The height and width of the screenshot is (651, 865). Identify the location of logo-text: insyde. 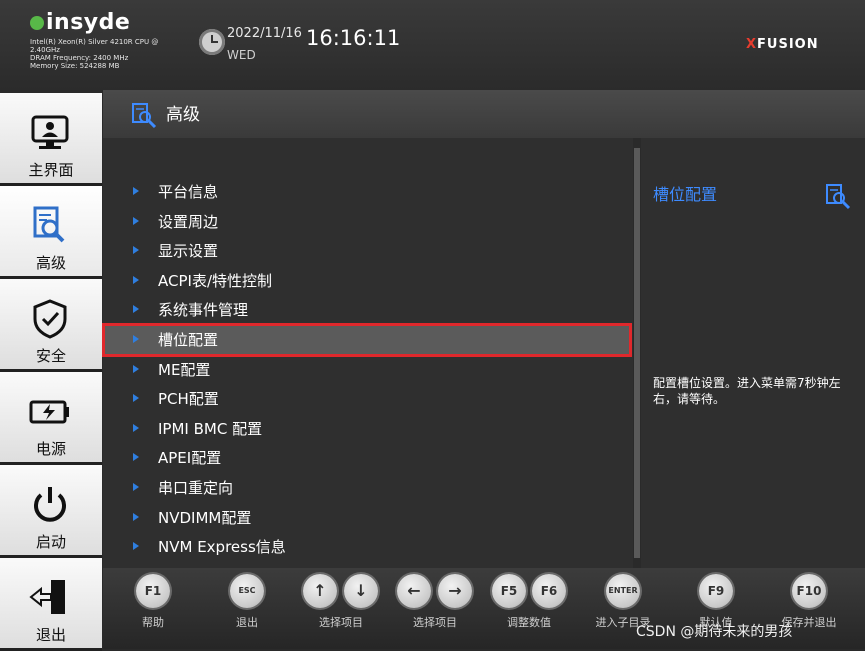
(88, 22).